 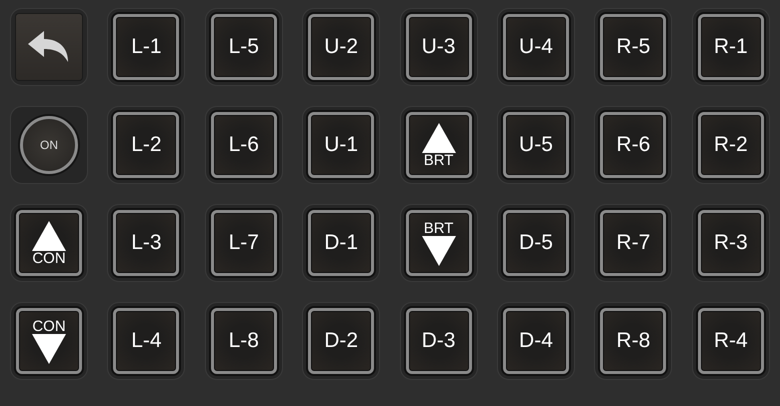 What do you see at coordinates (633, 145) in the screenshot?
I see `key-button: R-6` at bounding box center [633, 145].